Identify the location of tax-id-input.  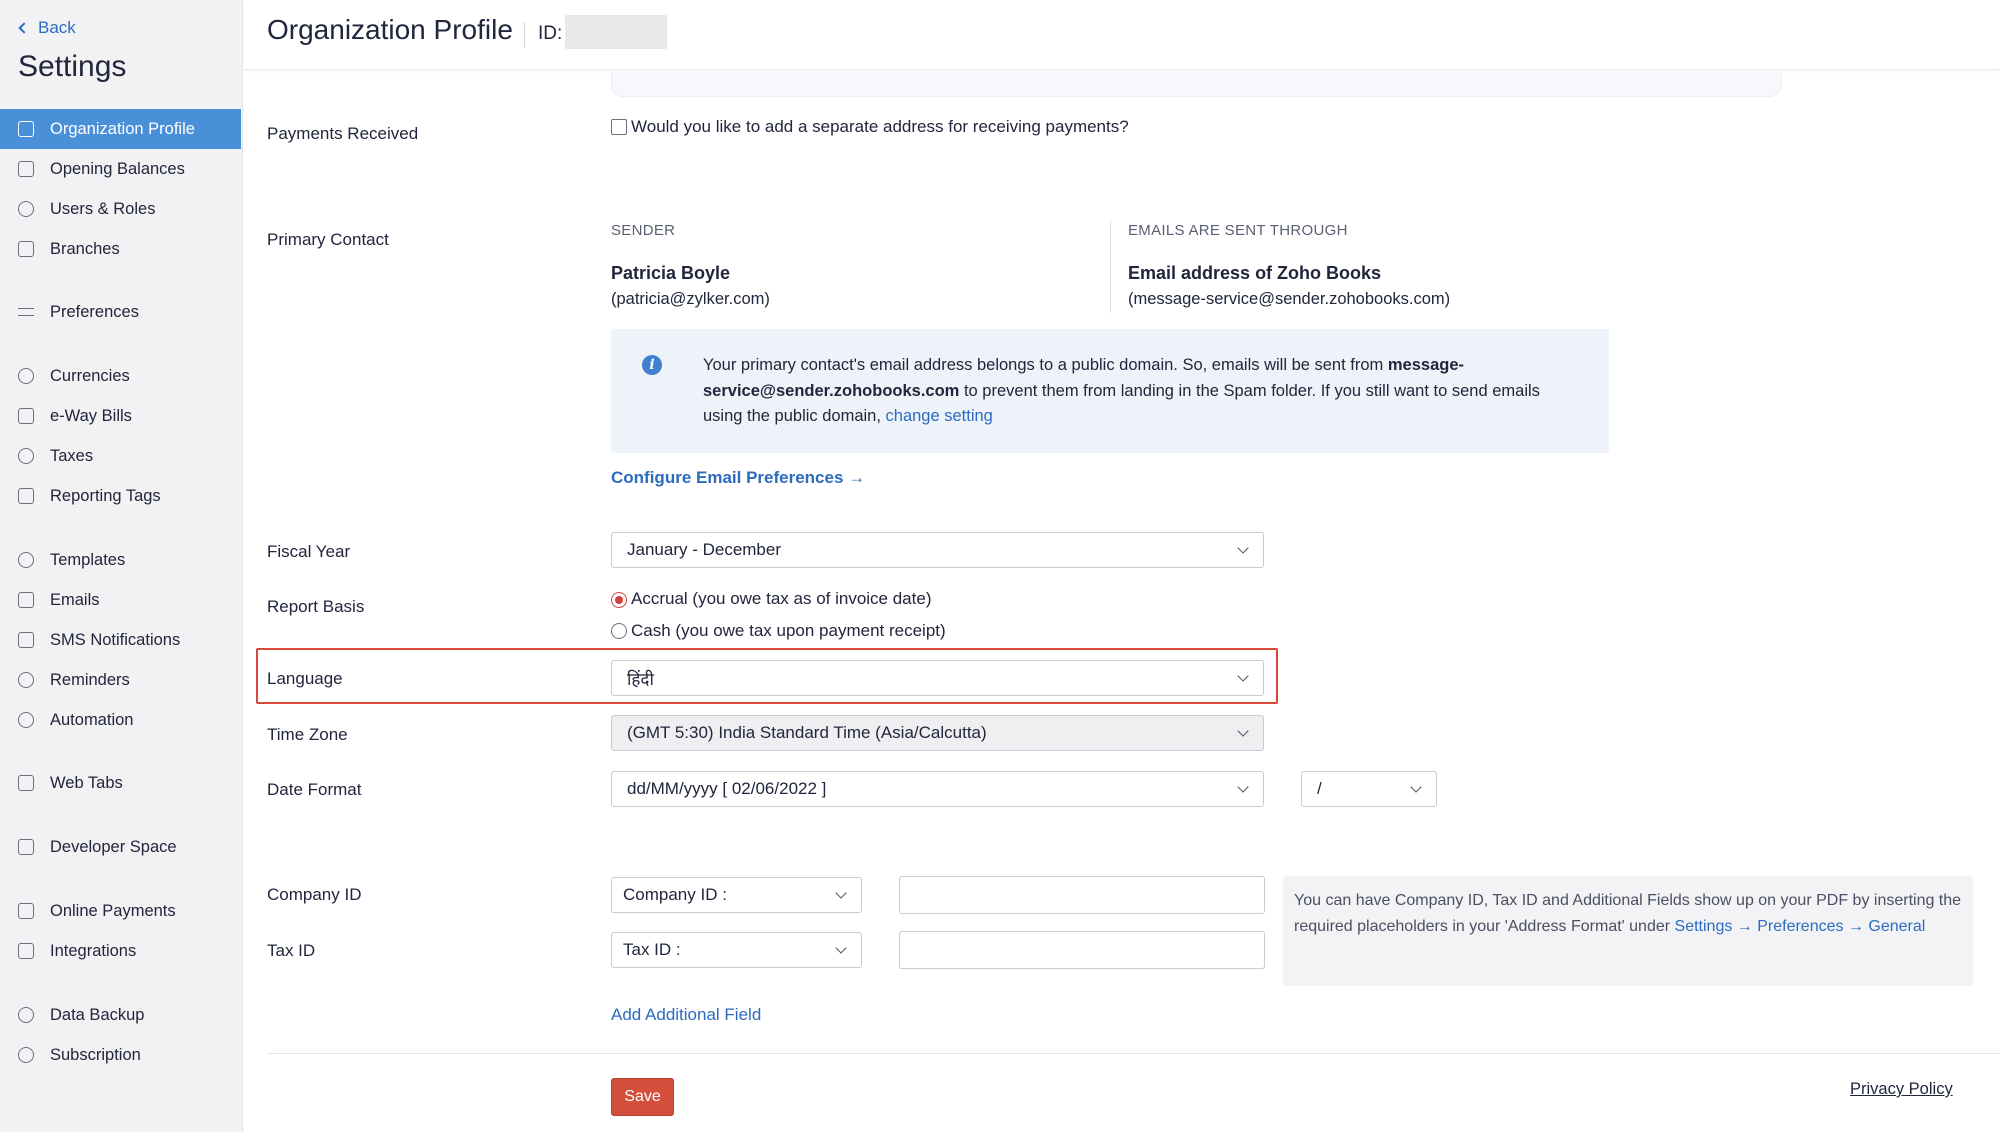
(1082, 950).